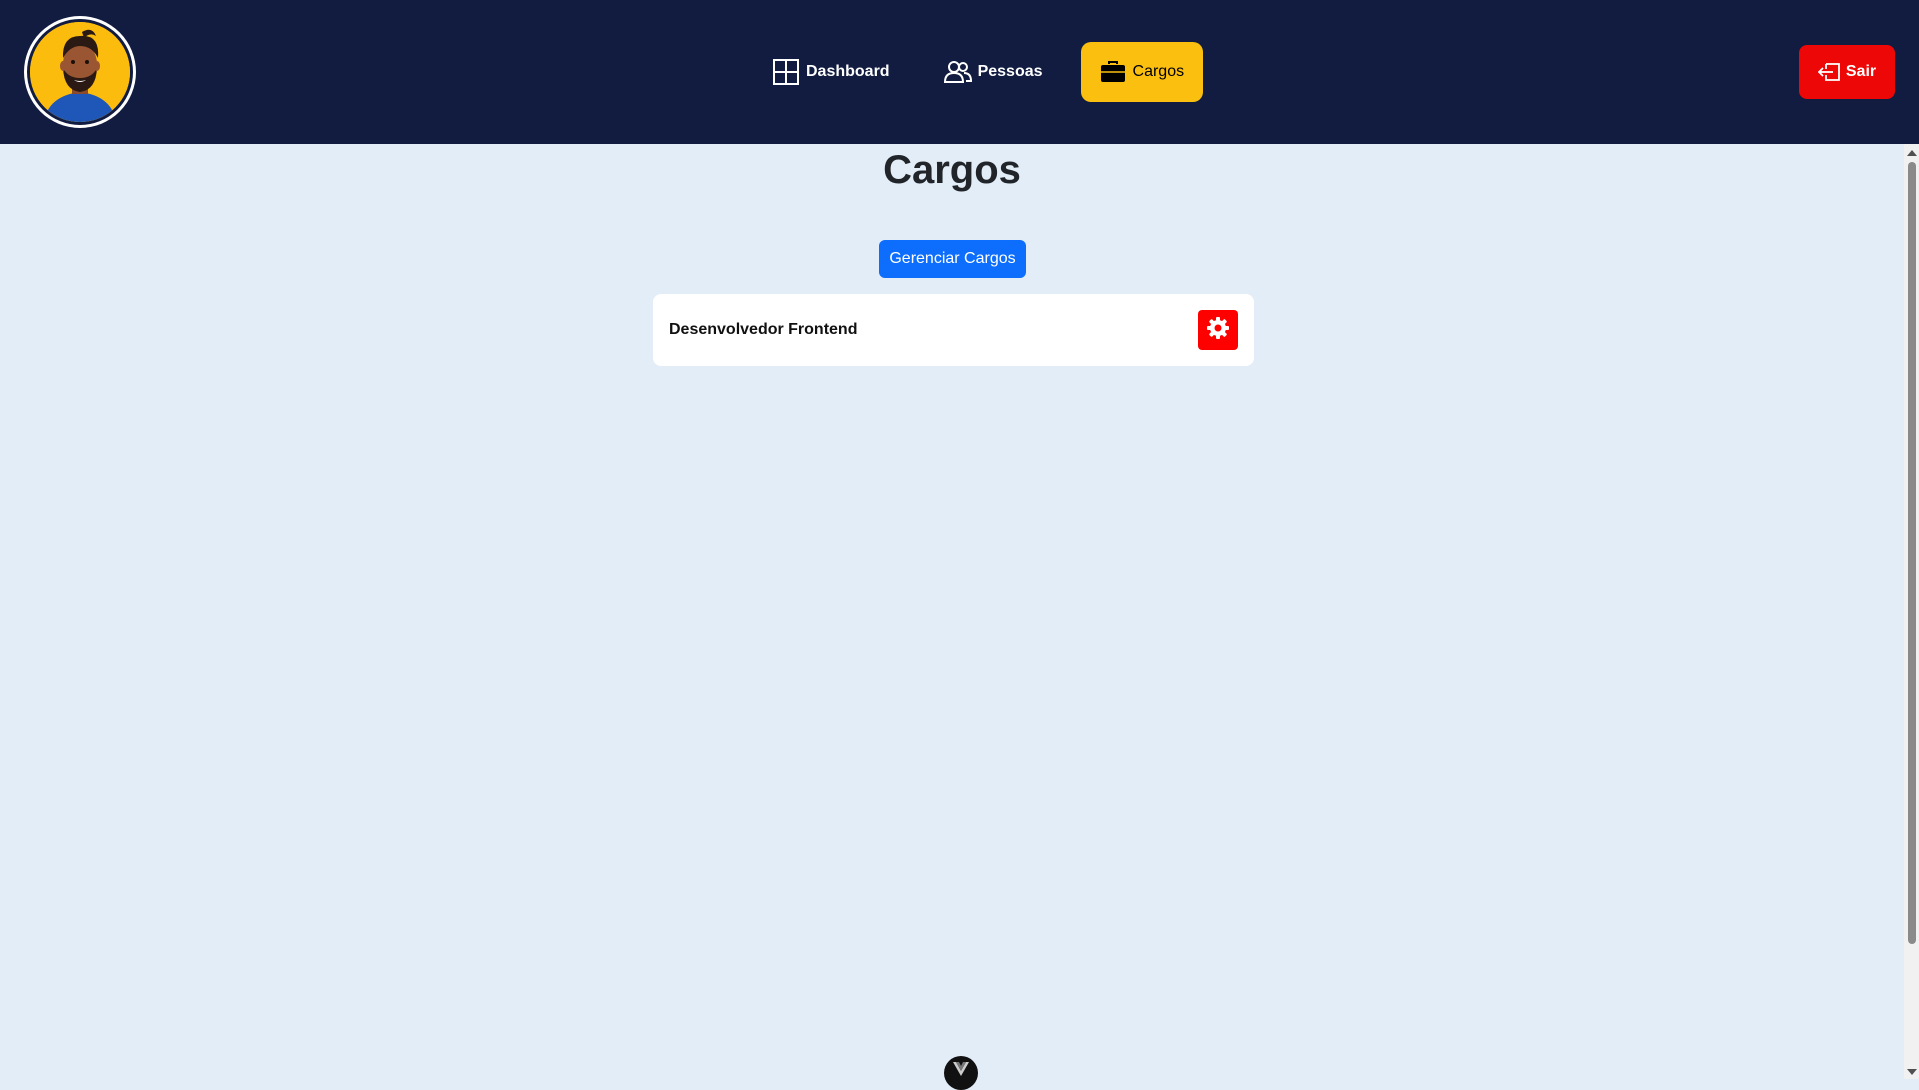 This screenshot has height=1090, width=1919. I want to click on cargo-settings-button, so click(1218, 330).